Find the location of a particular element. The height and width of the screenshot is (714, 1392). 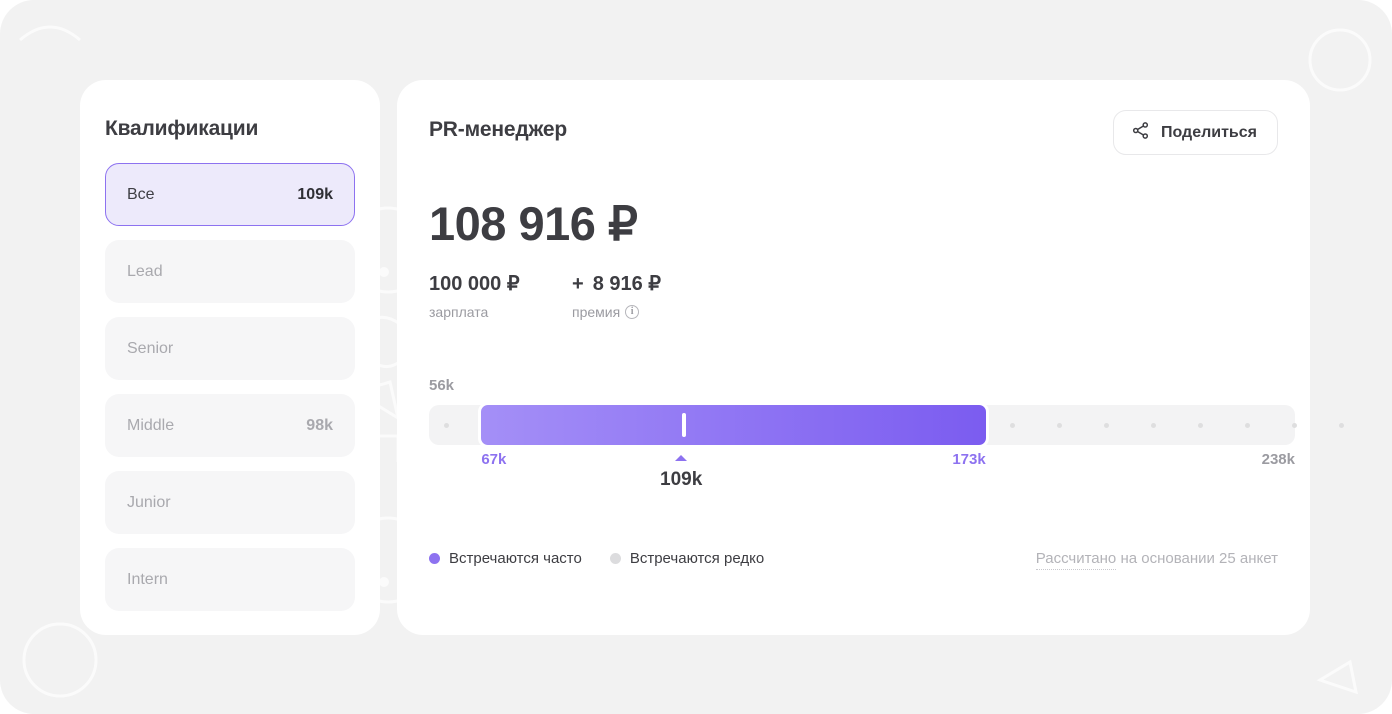

axis-max-label: 238k is located at coordinates (1278, 459).